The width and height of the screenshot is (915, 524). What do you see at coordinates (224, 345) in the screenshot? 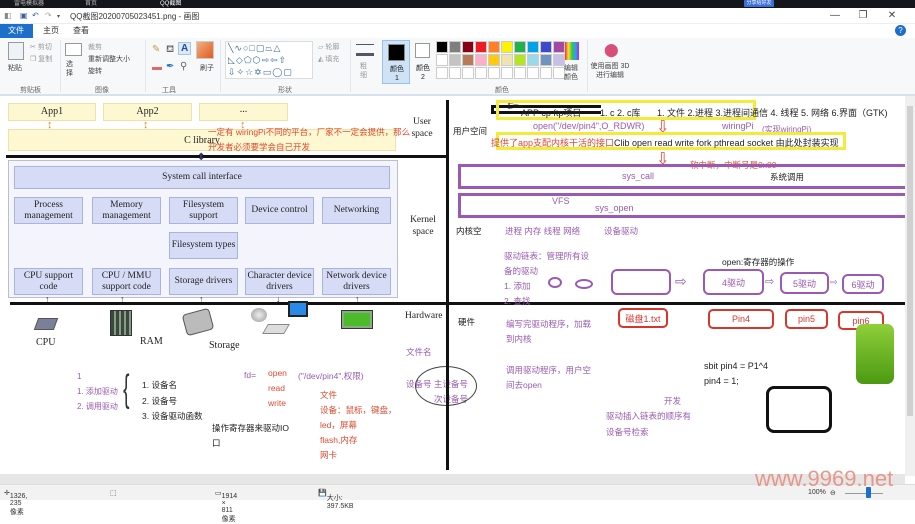
I see `storage-label: Storage` at bounding box center [224, 345].